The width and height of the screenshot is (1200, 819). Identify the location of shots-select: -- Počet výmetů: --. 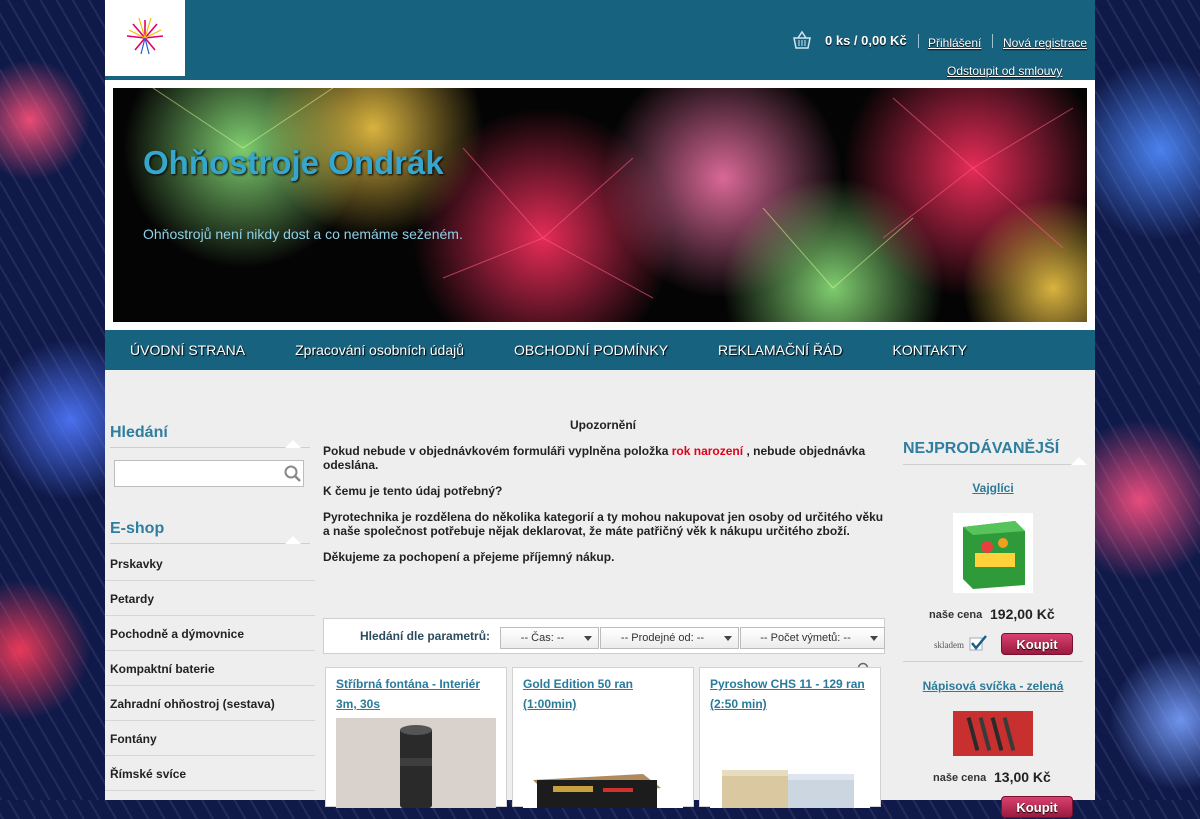
(812, 638).